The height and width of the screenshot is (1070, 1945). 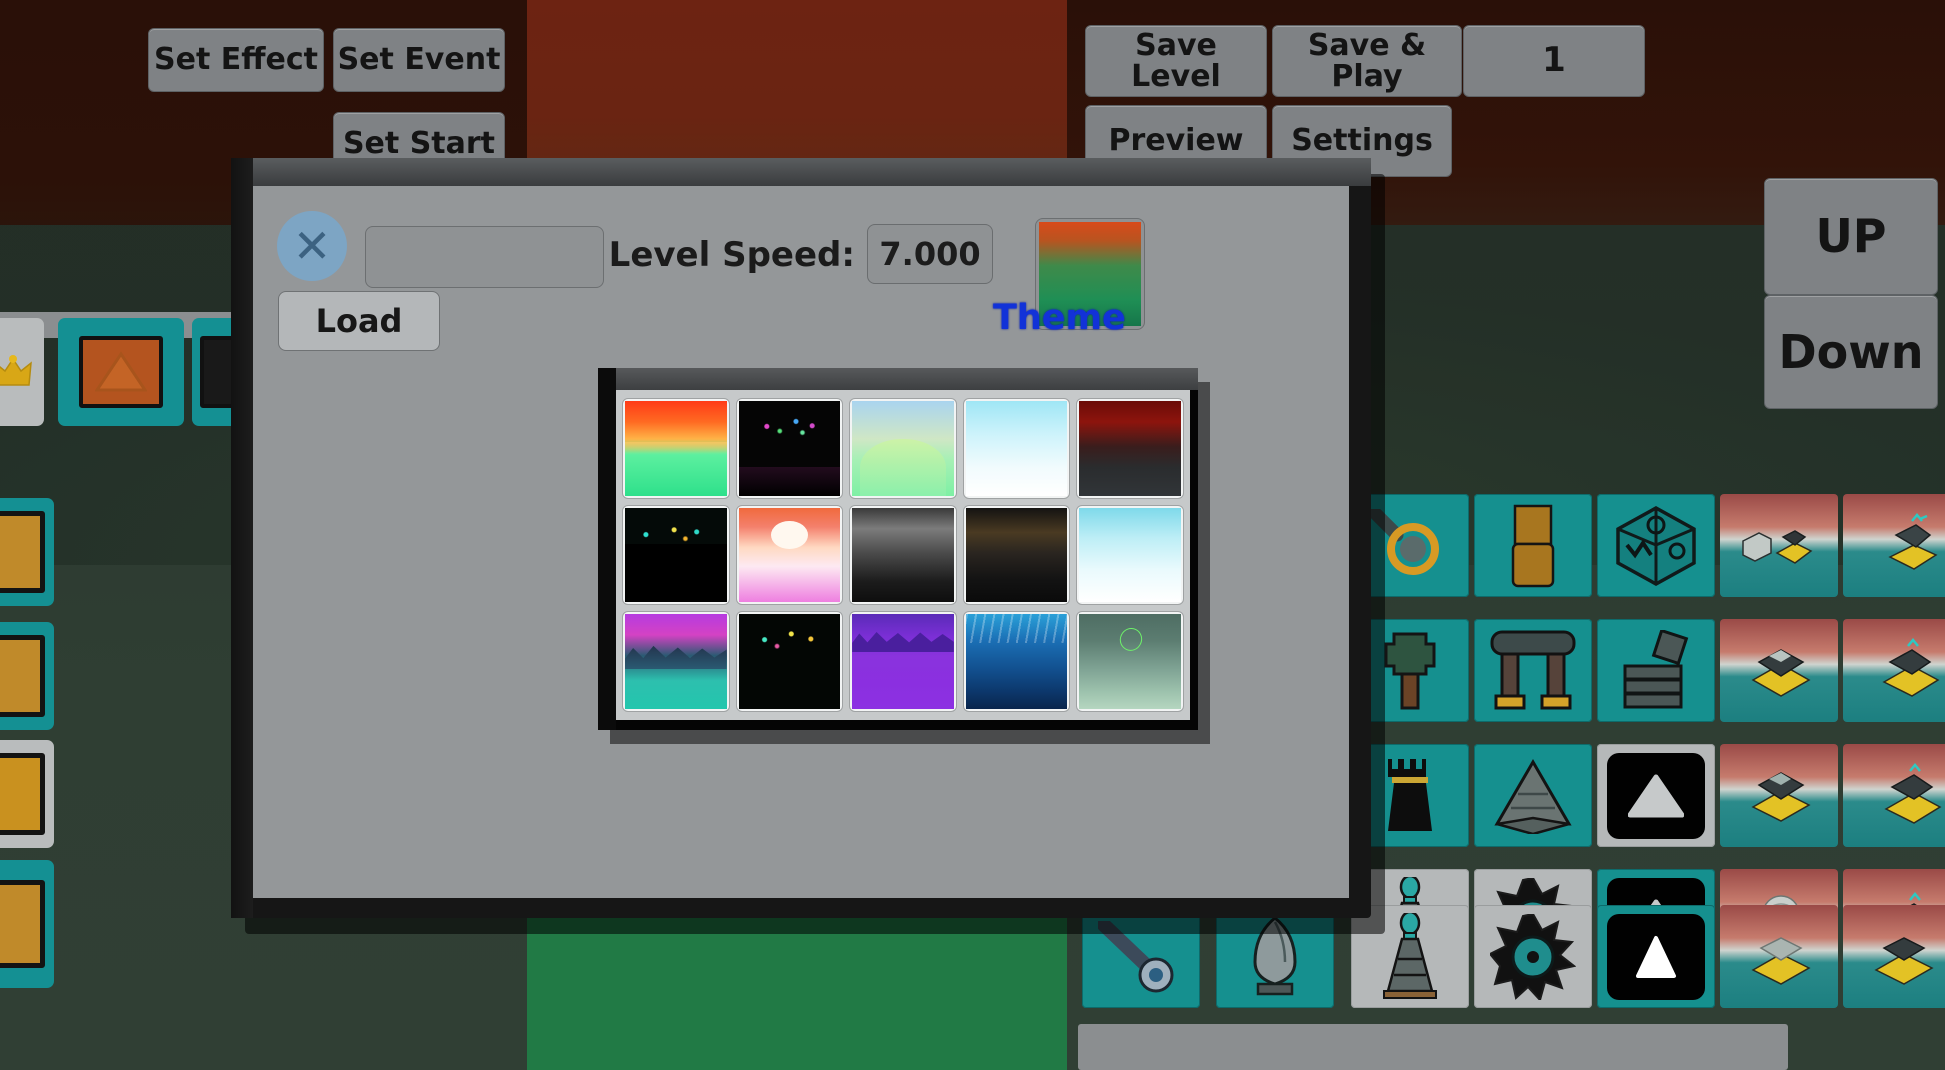 What do you see at coordinates (22, 794) in the screenshot?
I see `arrow-tile-icon` at bounding box center [22, 794].